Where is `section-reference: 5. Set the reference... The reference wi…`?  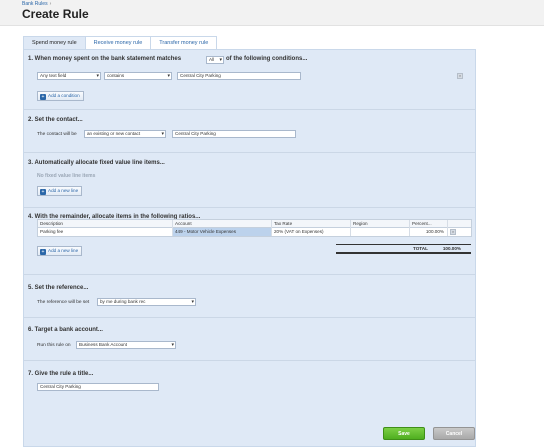
section-reference: 5. Set the reference... The reference wi… is located at coordinates (249, 296).